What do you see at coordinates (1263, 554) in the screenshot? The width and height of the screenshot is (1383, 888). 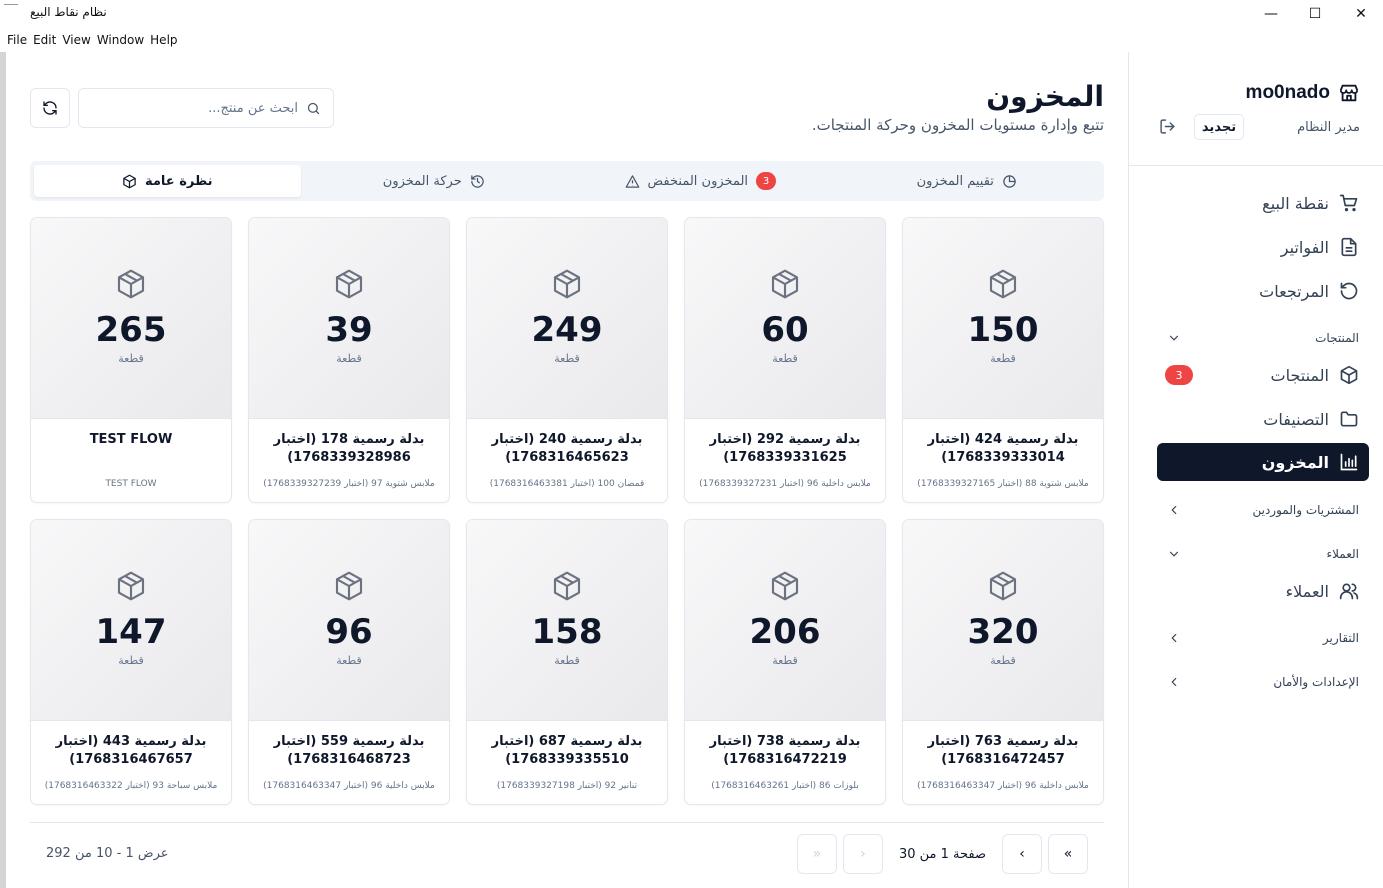 I see `sidebar-group-customers: العملاء` at bounding box center [1263, 554].